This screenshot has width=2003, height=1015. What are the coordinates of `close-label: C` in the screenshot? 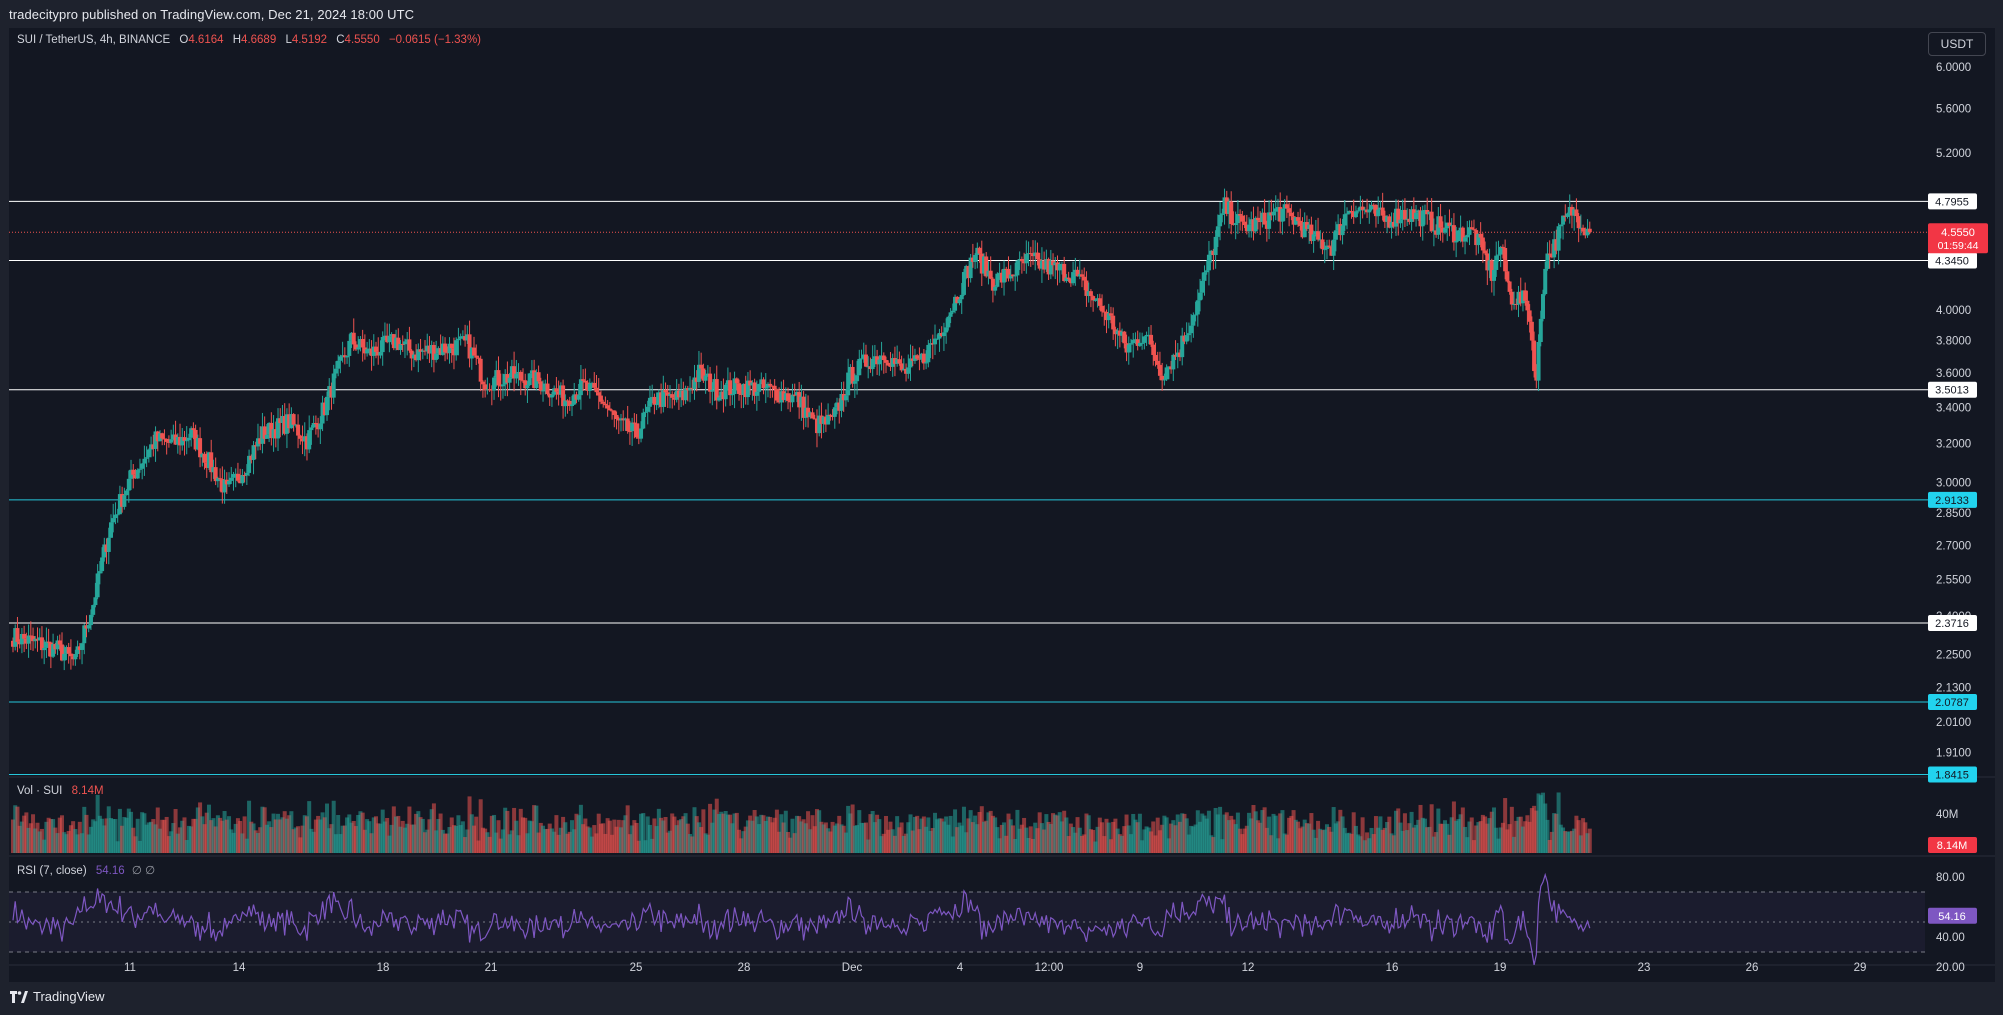 It's located at (340, 40).